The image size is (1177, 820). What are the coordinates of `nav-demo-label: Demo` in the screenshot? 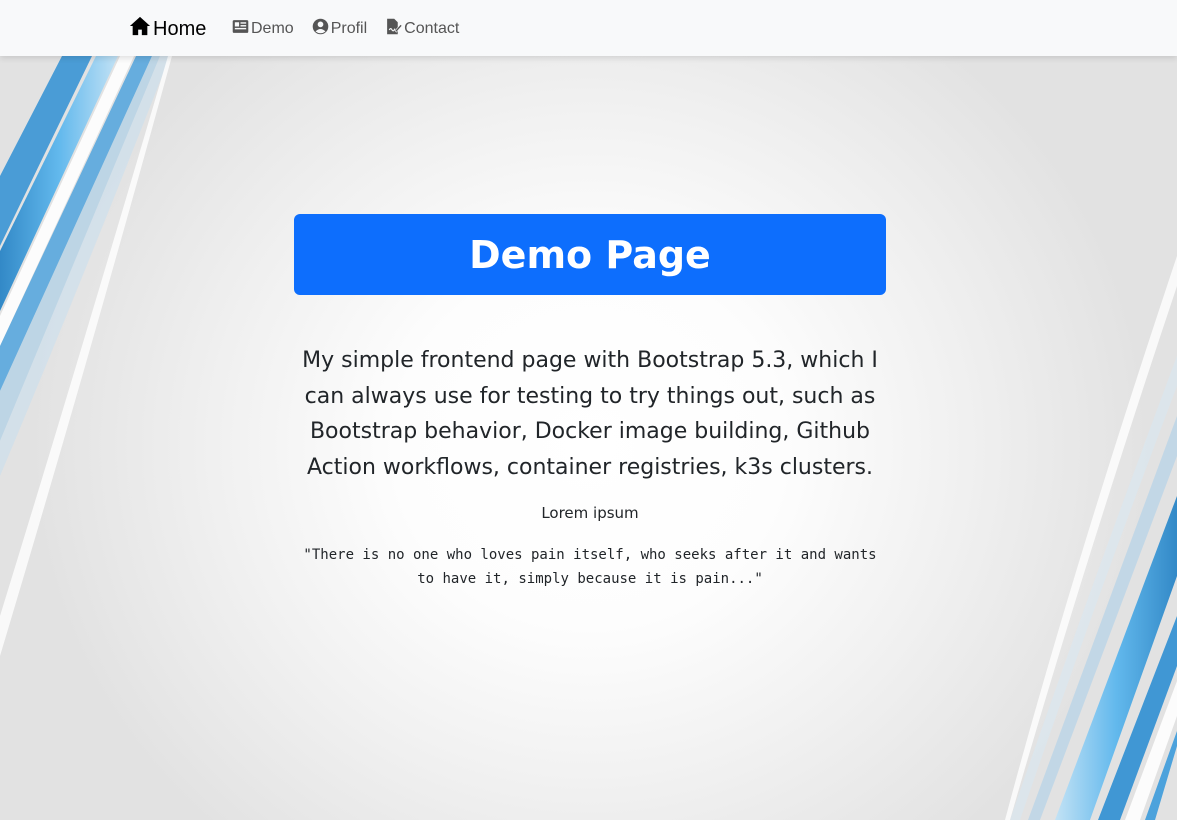 It's located at (272, 28).